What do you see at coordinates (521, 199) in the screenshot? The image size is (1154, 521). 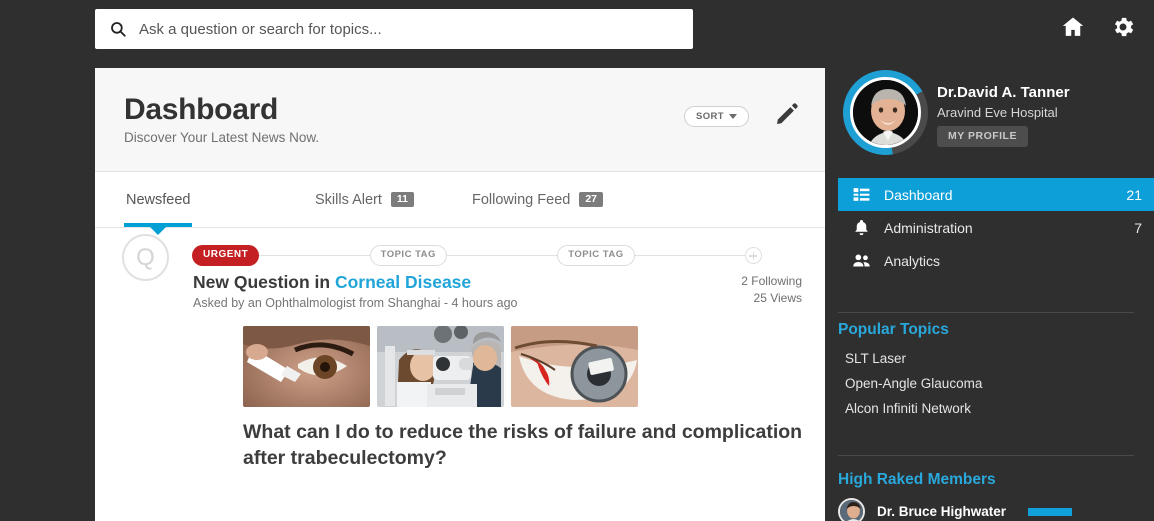 I see `tab-following-feed-label: Following Feed` at bounding box center [521, 199].